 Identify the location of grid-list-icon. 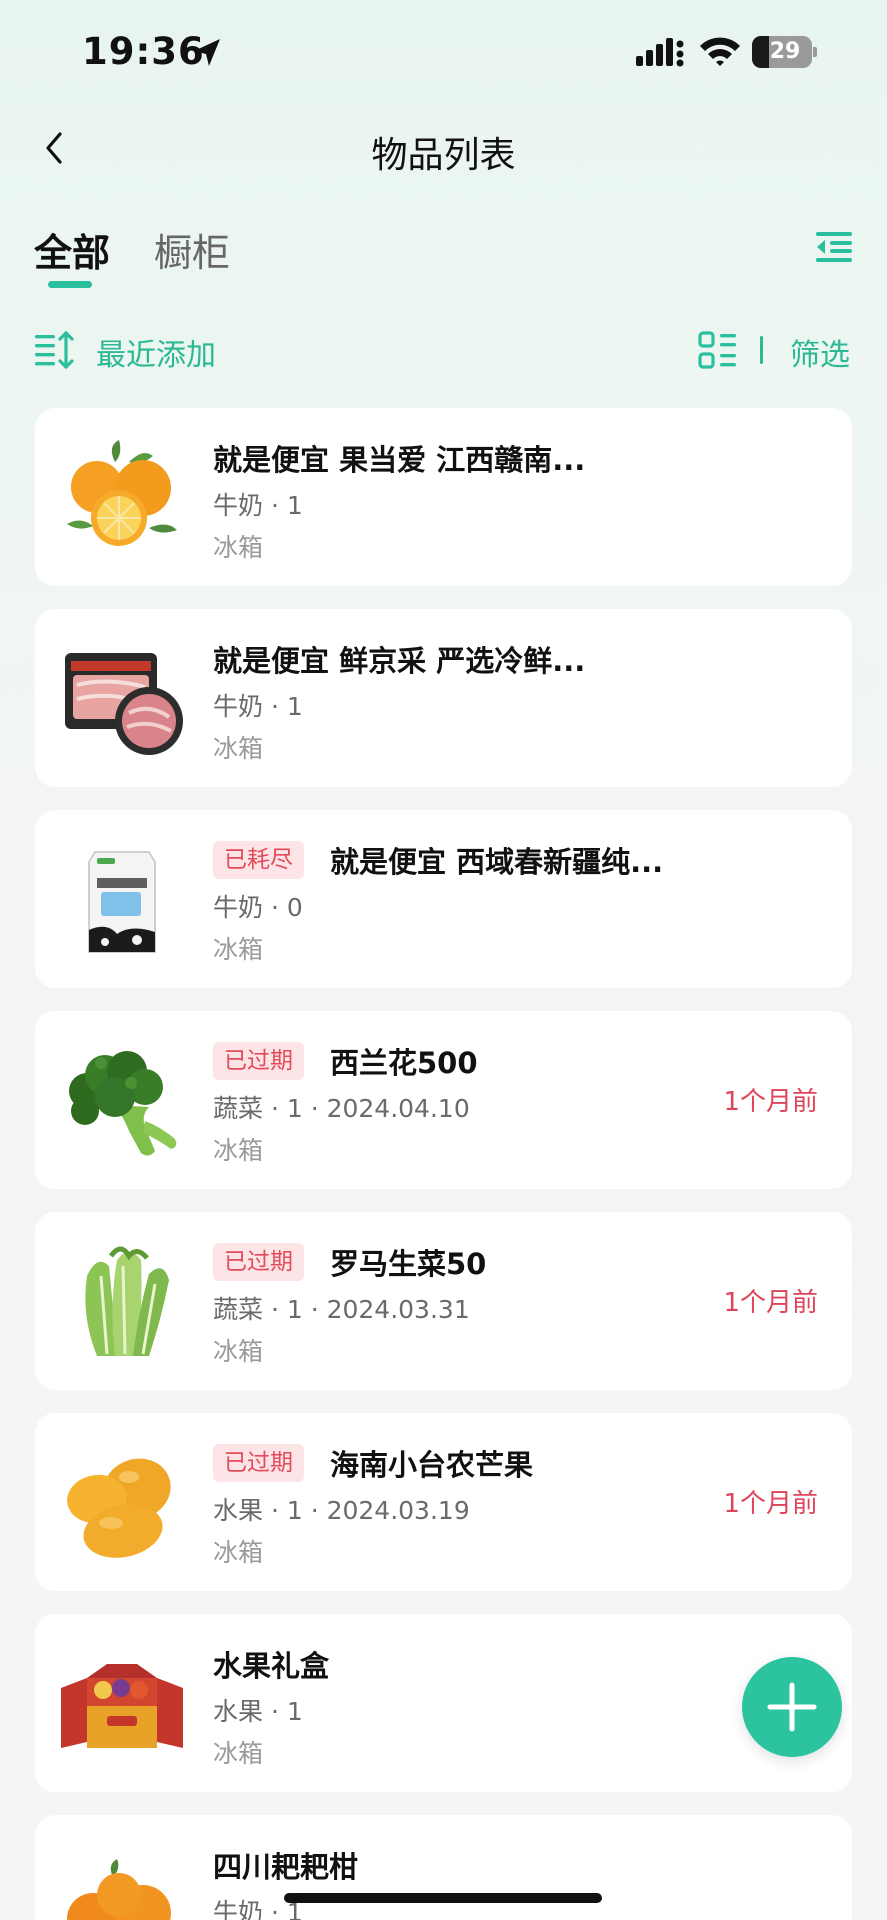
(718, 350).